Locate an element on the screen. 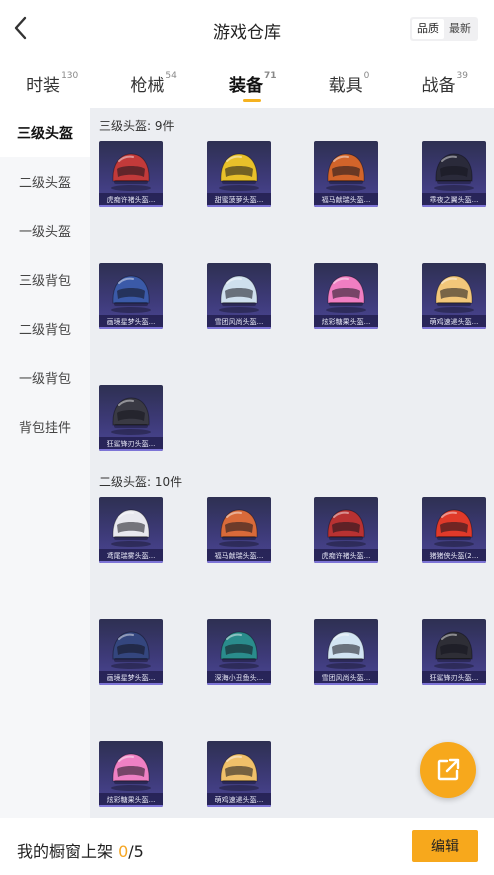 The width and height of the screenshot is (494, 875). tab-count: 0 is located at coordinates (366, 76).